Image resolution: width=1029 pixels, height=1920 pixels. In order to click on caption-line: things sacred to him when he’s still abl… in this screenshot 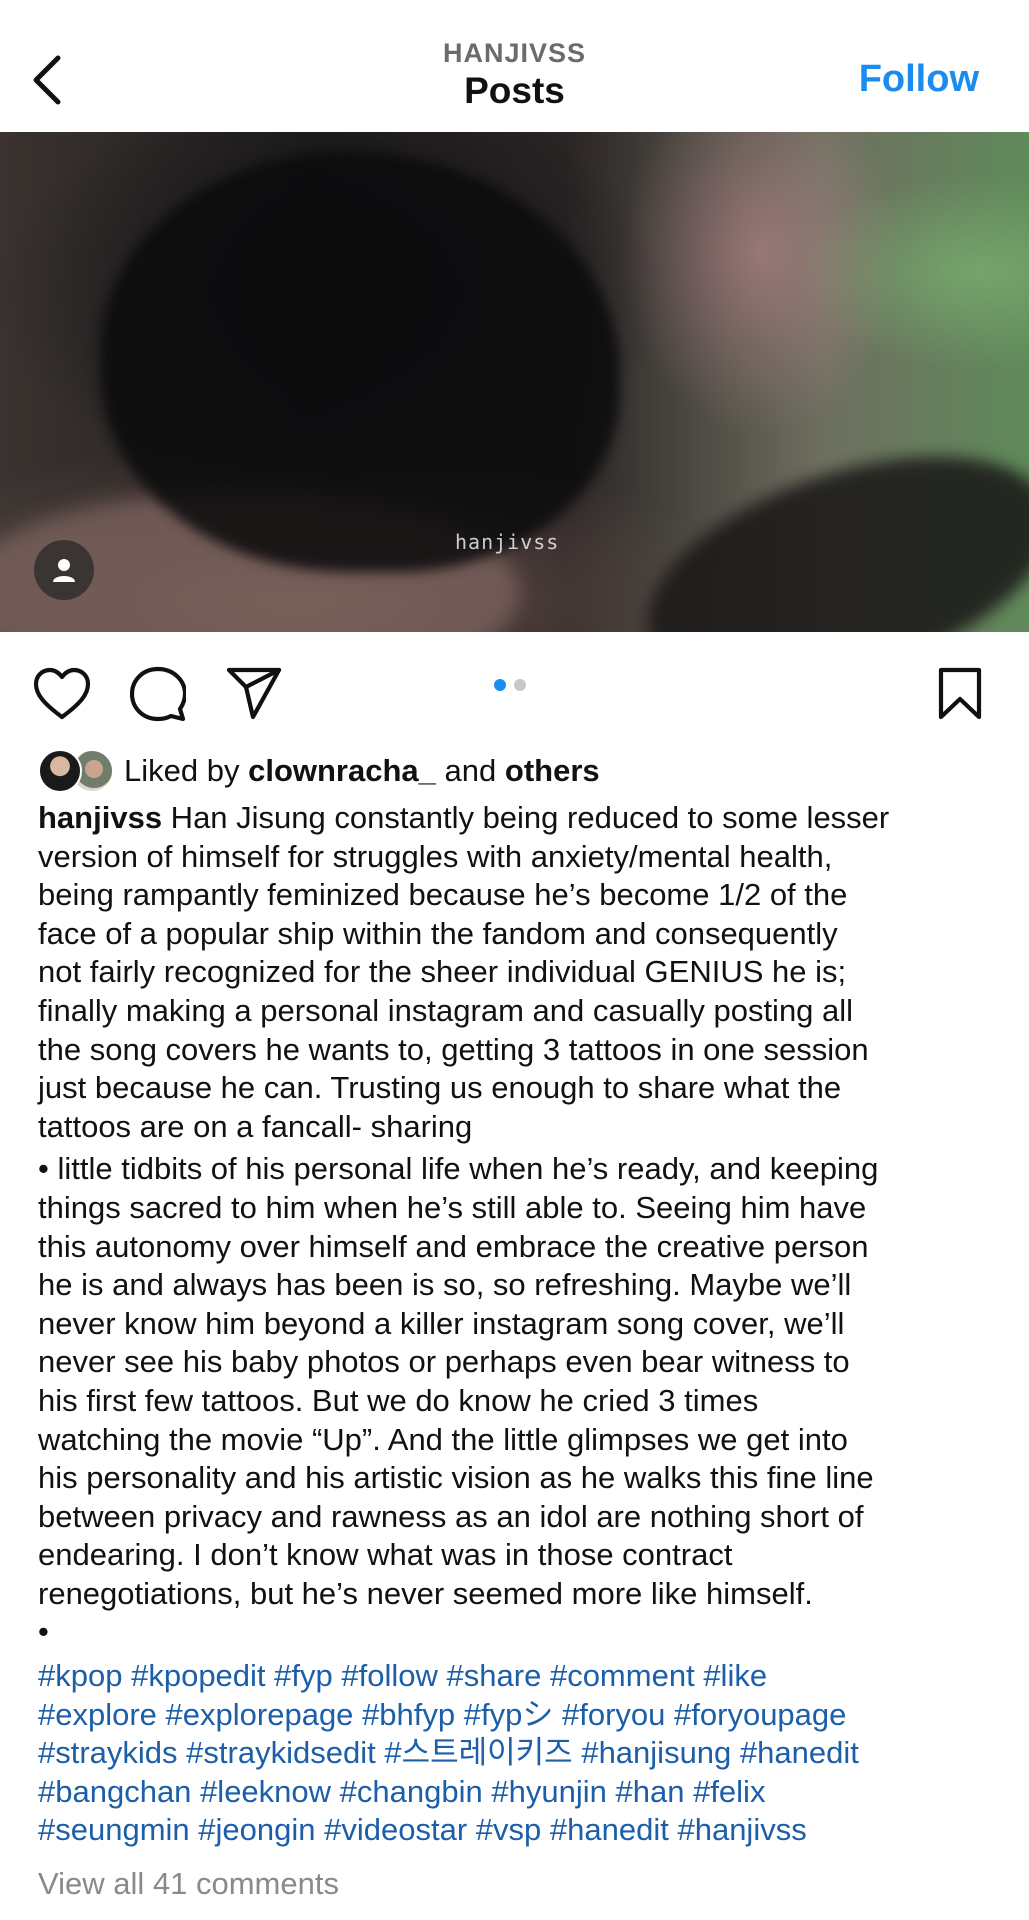, I will do `click(452, 1207)`.